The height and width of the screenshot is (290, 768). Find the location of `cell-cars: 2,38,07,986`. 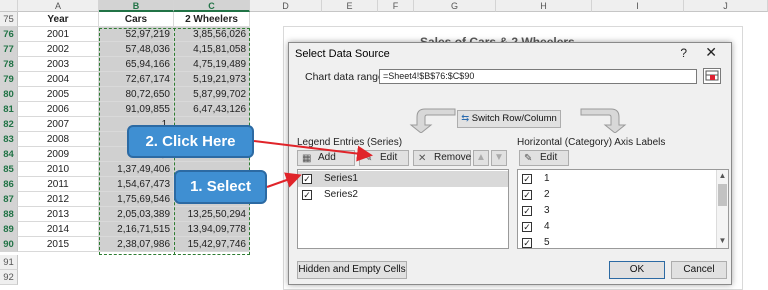

cell-cars: 2,38,07,986 is located at coordinates (136, 244).